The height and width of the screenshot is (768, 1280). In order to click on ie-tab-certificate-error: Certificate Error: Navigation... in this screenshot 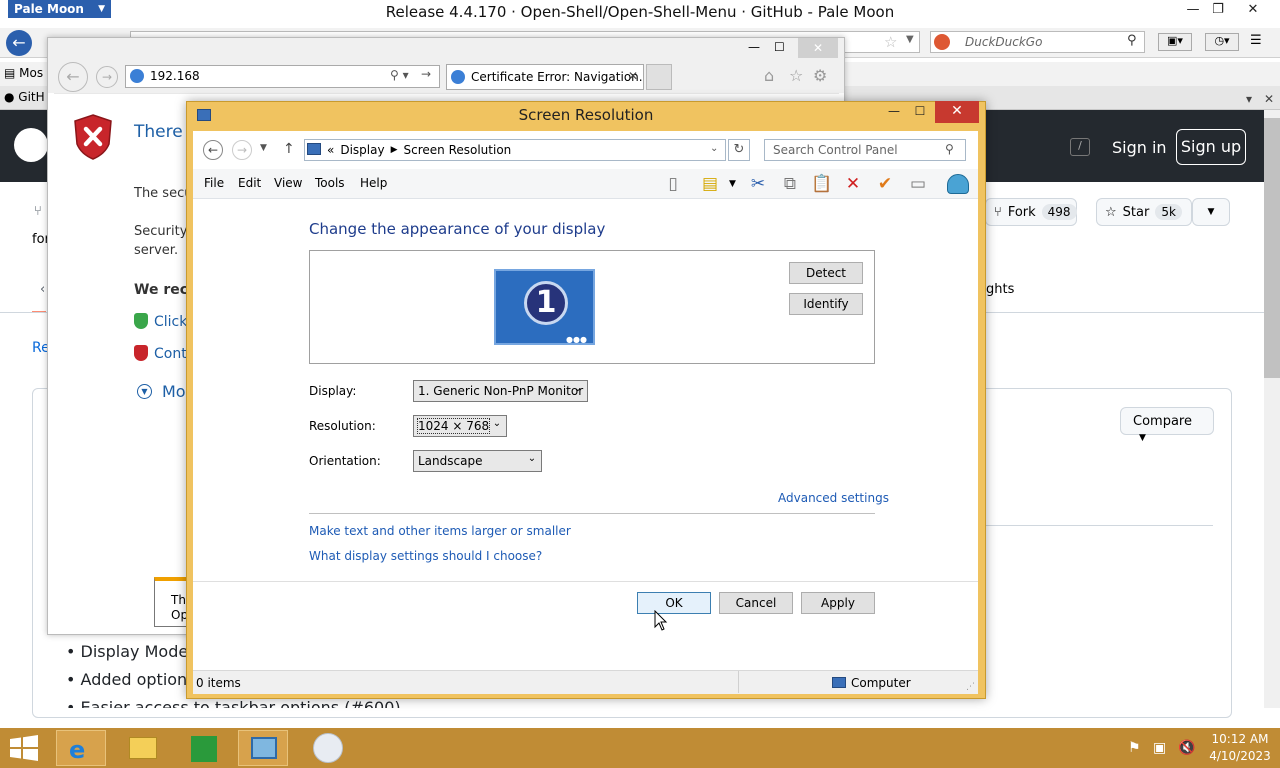, I will do `click(545, 77)`.